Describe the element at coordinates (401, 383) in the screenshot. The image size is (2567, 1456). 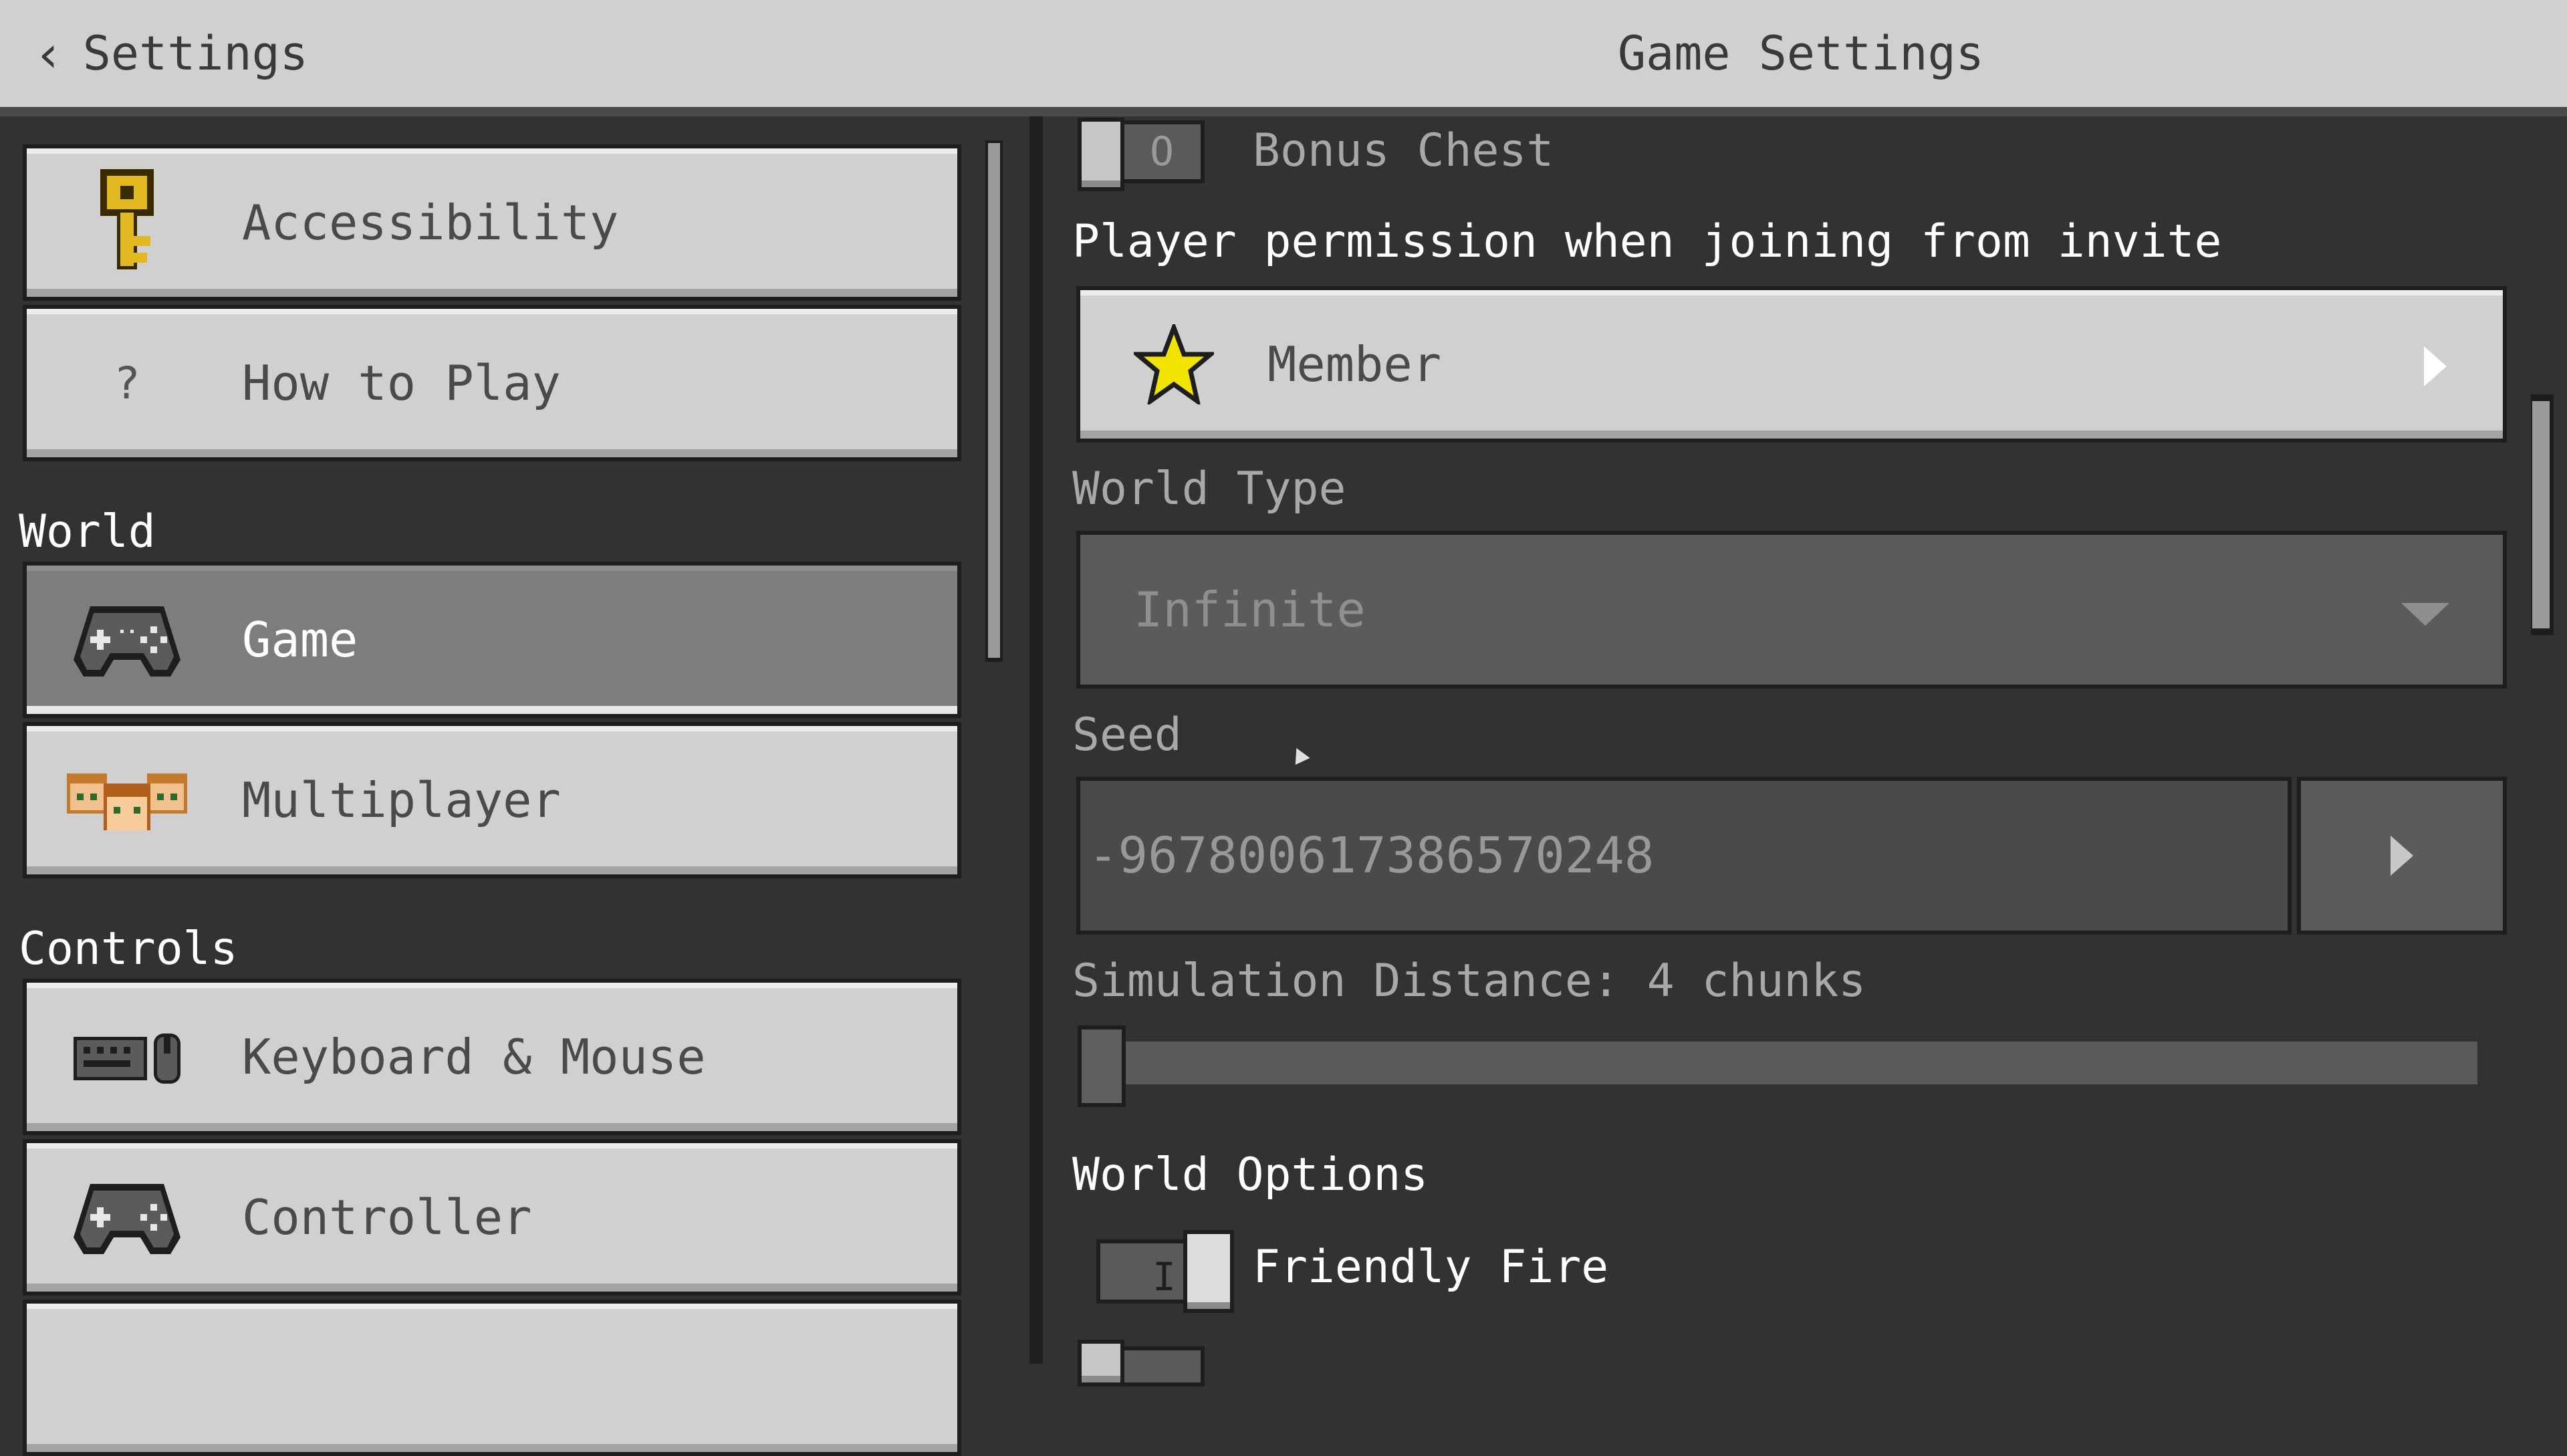
I see `sidebar-item-label: How to Play` at that location.